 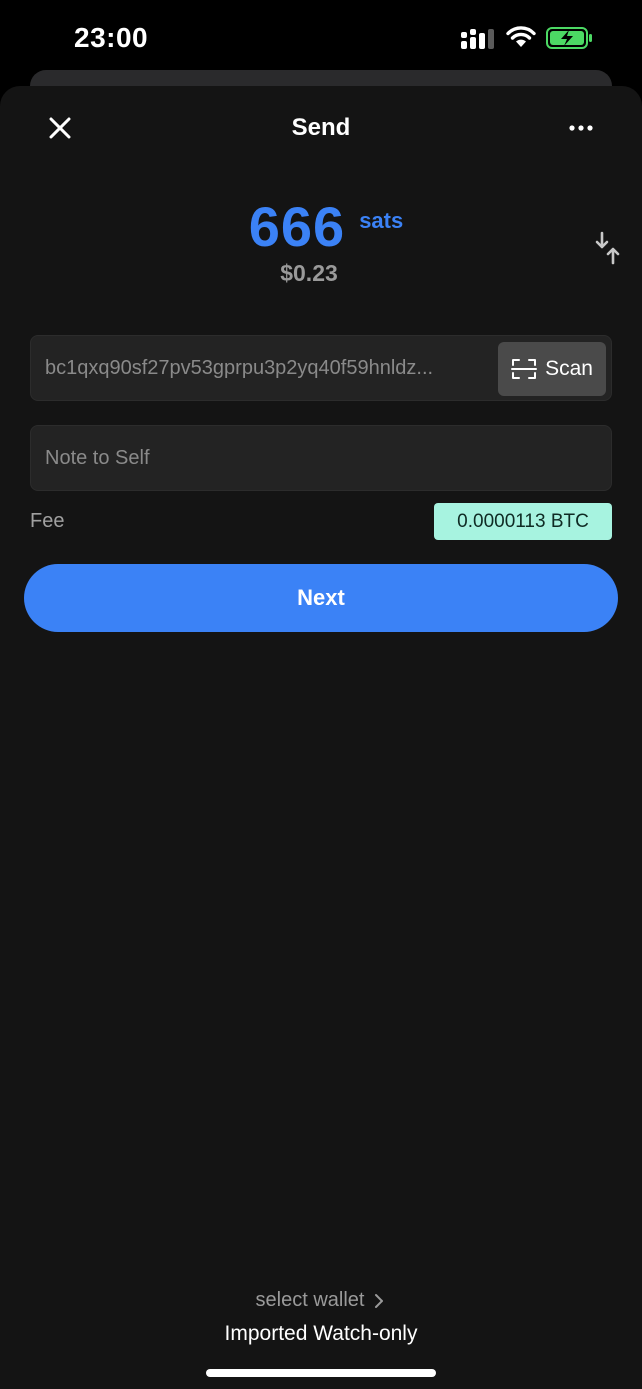 I want to click on scan-button: Scan, so click(x=552, y=369).